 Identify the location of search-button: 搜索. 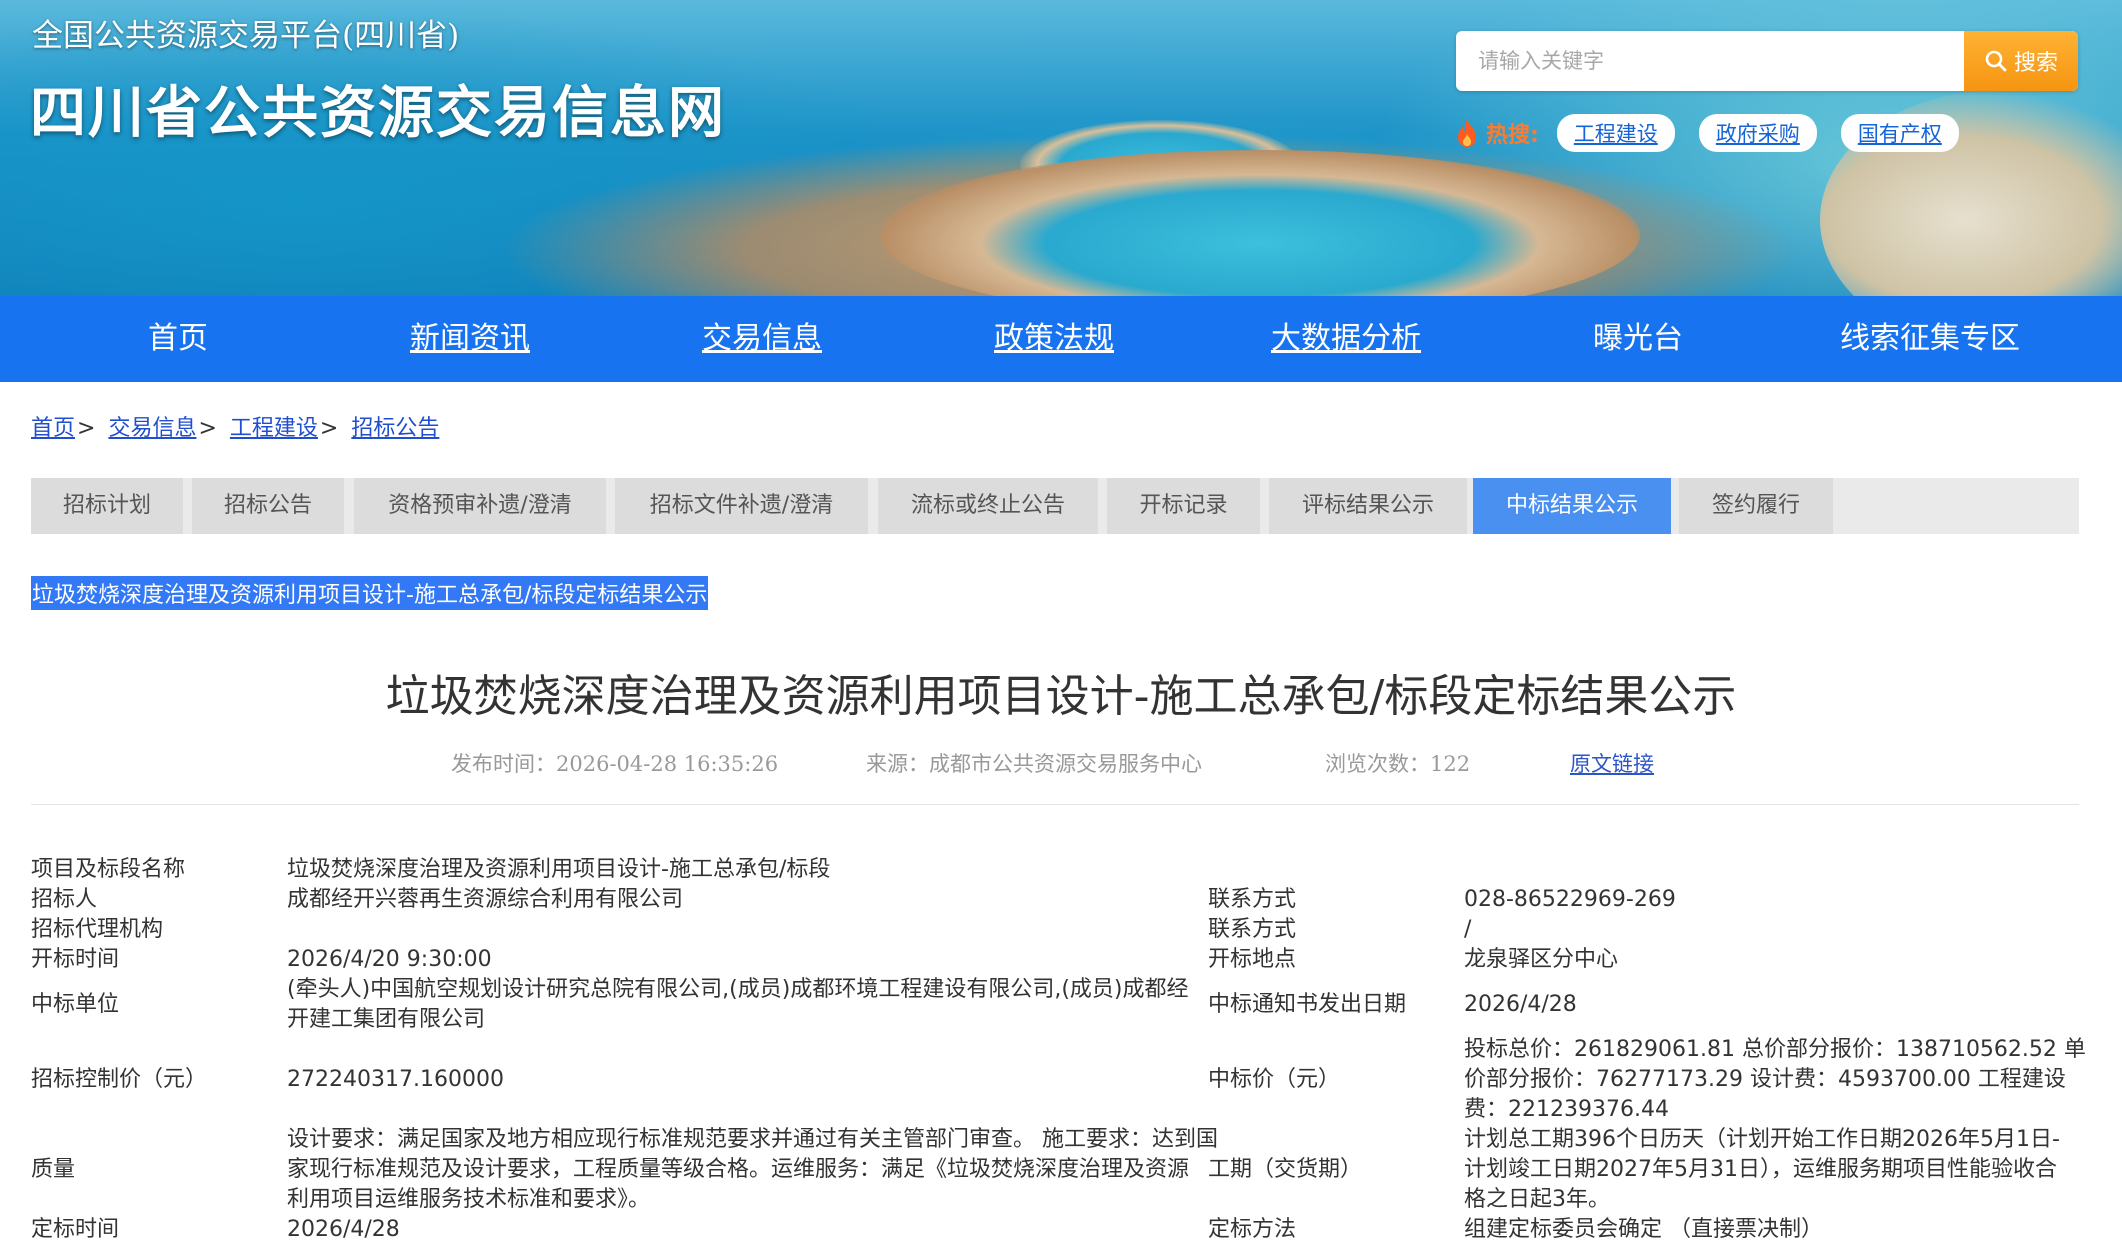
(2021, 61).